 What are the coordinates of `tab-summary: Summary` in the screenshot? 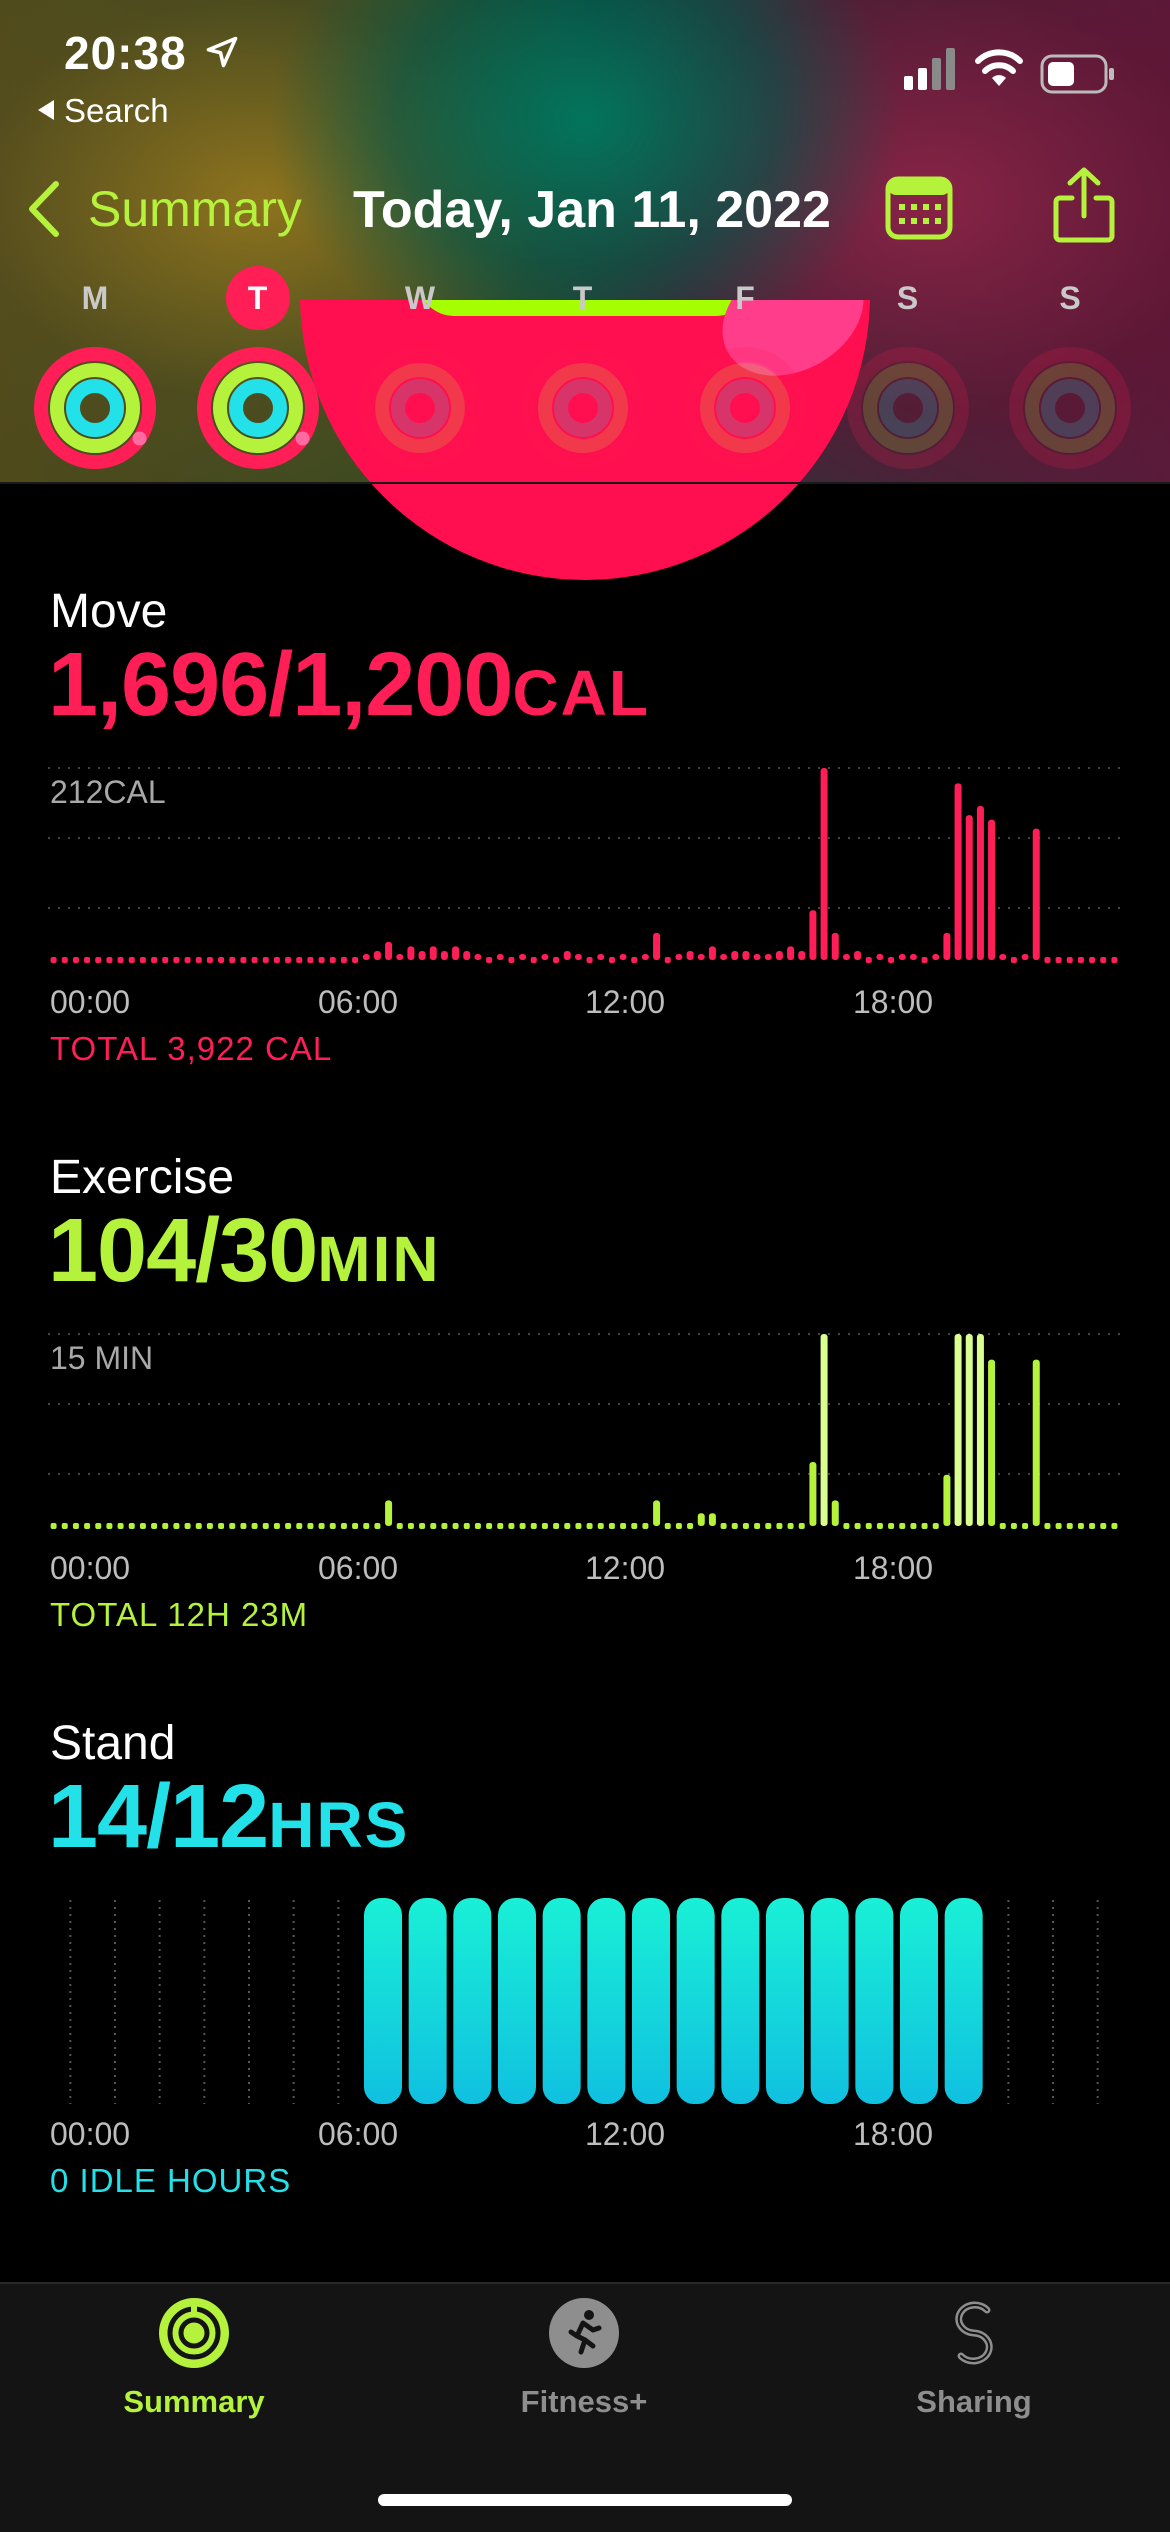 It's located at (194, 2358).